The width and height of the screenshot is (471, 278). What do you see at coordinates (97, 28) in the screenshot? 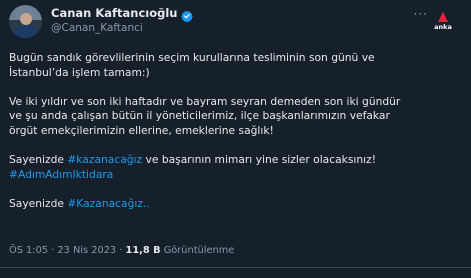
I see `author-handle: @Canan_Kaftanci` at bounding box center [97, 28].